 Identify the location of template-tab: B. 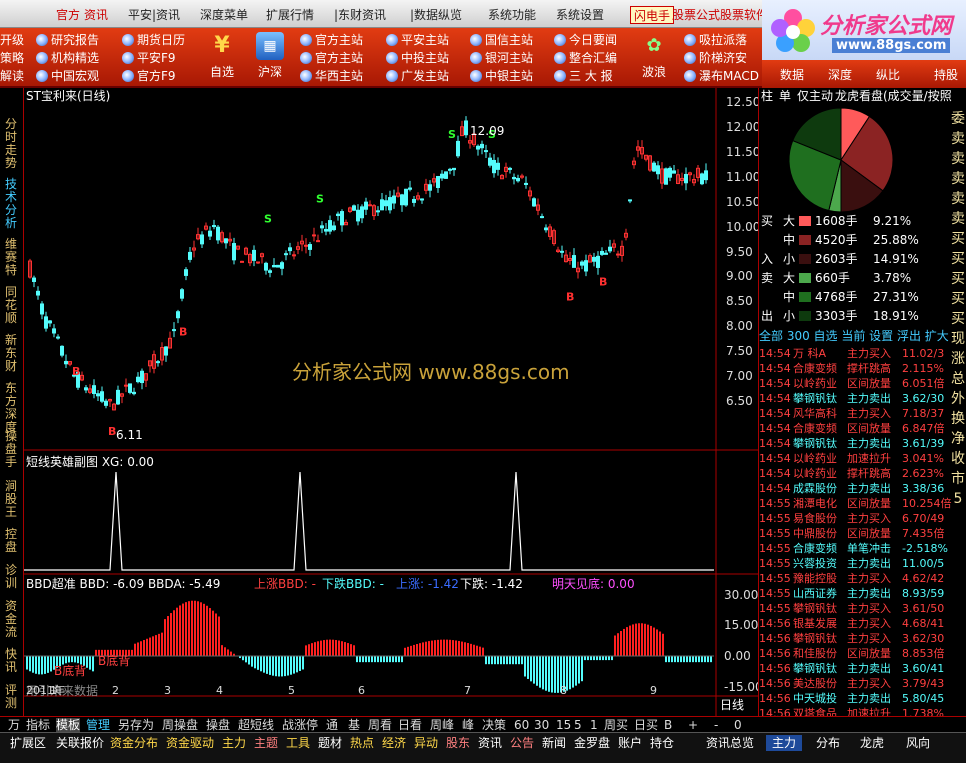
(668, 725).